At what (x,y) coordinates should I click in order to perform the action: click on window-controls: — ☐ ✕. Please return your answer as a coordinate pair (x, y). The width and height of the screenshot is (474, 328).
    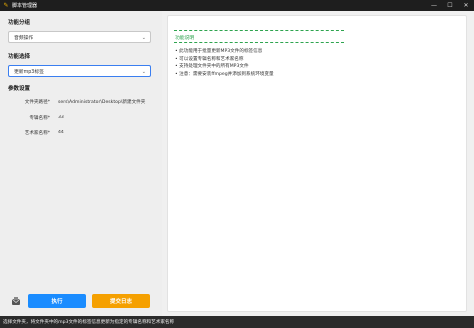
    Looking at the image, I should click on (450, 5).